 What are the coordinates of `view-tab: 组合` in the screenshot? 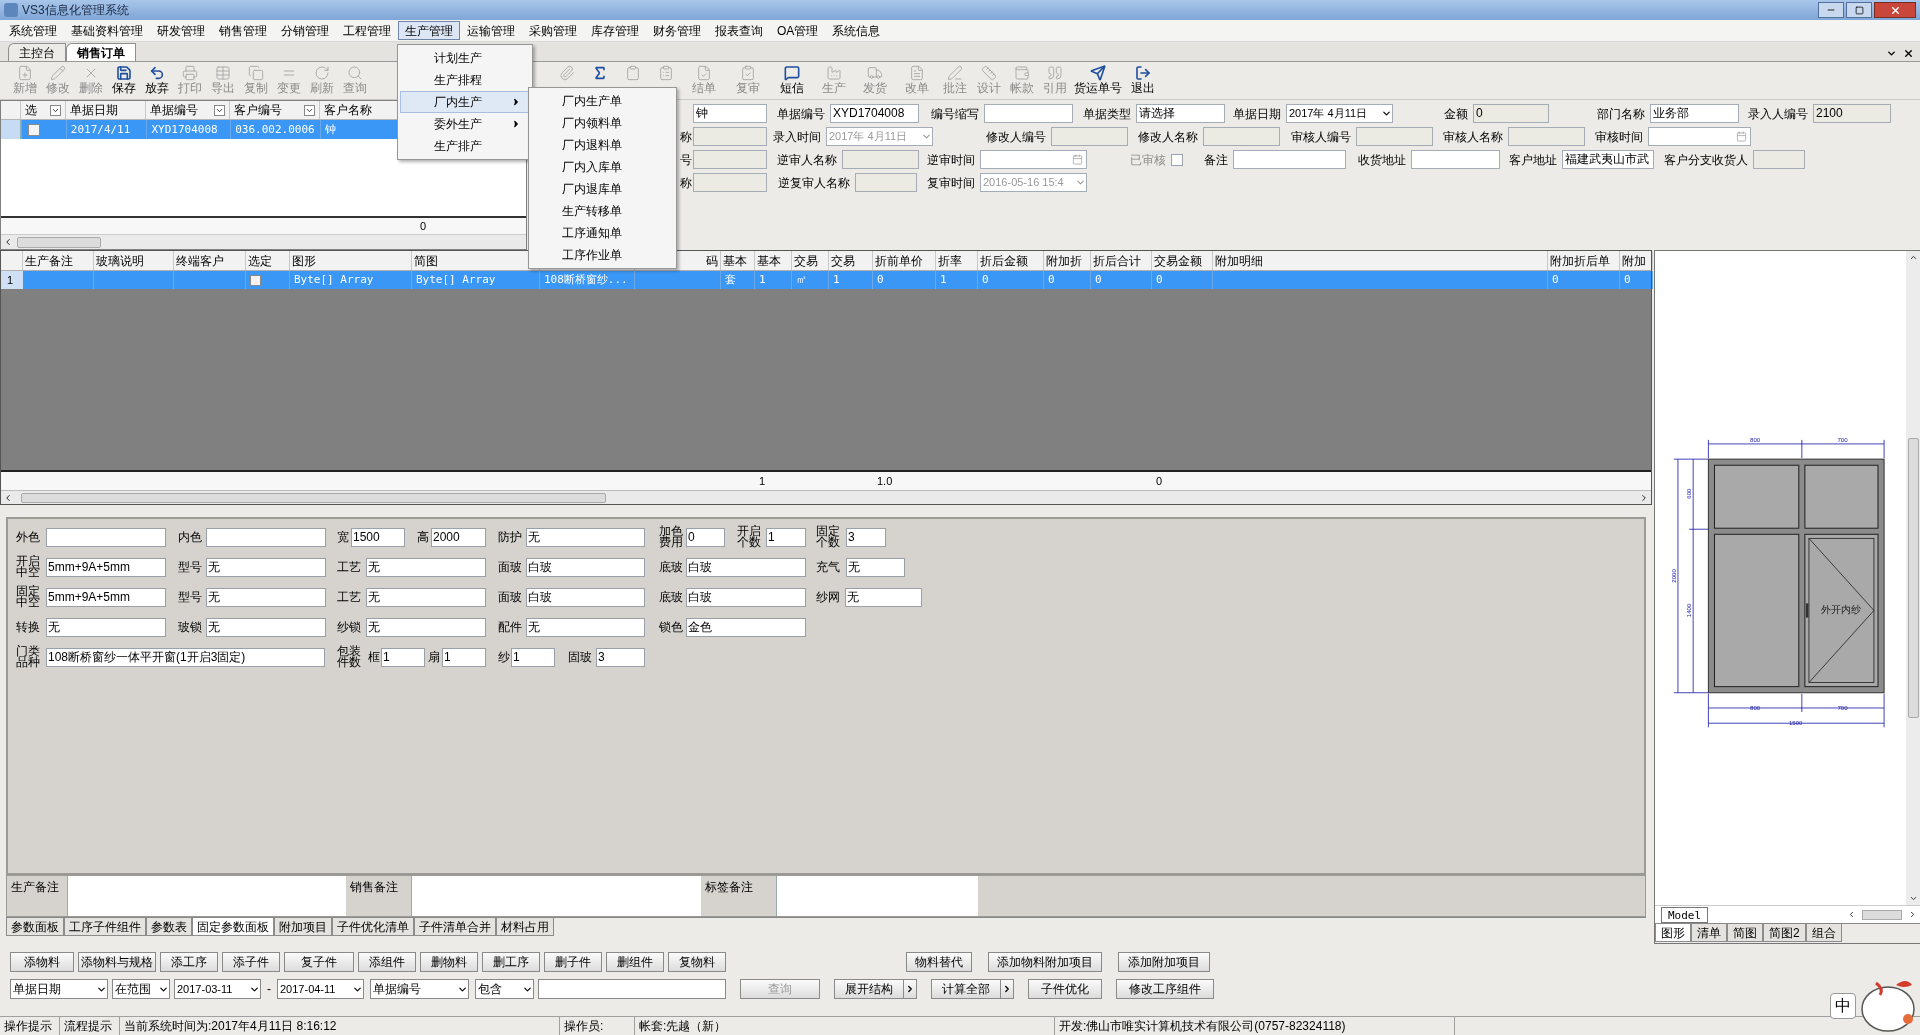 It's located at (1823, 933).